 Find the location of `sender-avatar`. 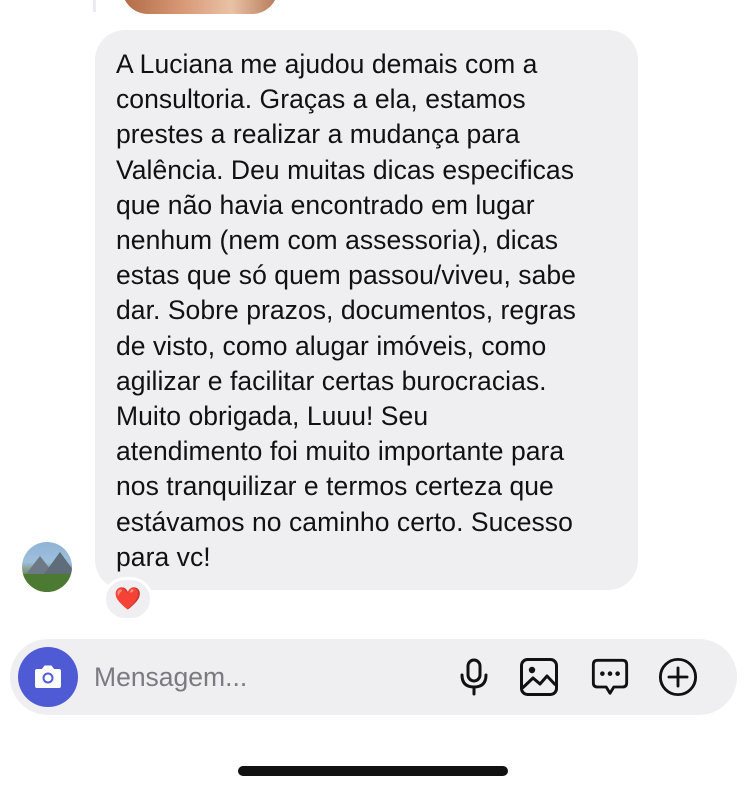

sender-avatar is located at coordinates (47, 567).